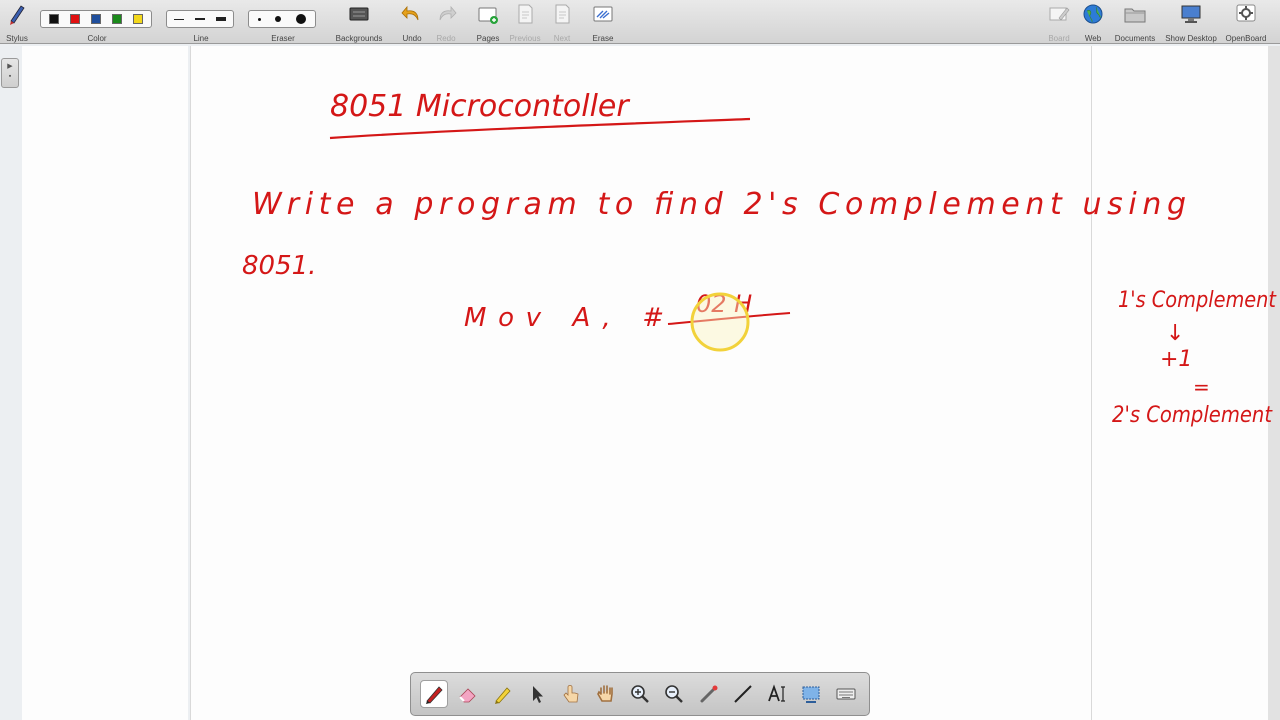 The width and height of the screenshot is (1280, 720). I want to click on stylus-icon, so click(17, 15).